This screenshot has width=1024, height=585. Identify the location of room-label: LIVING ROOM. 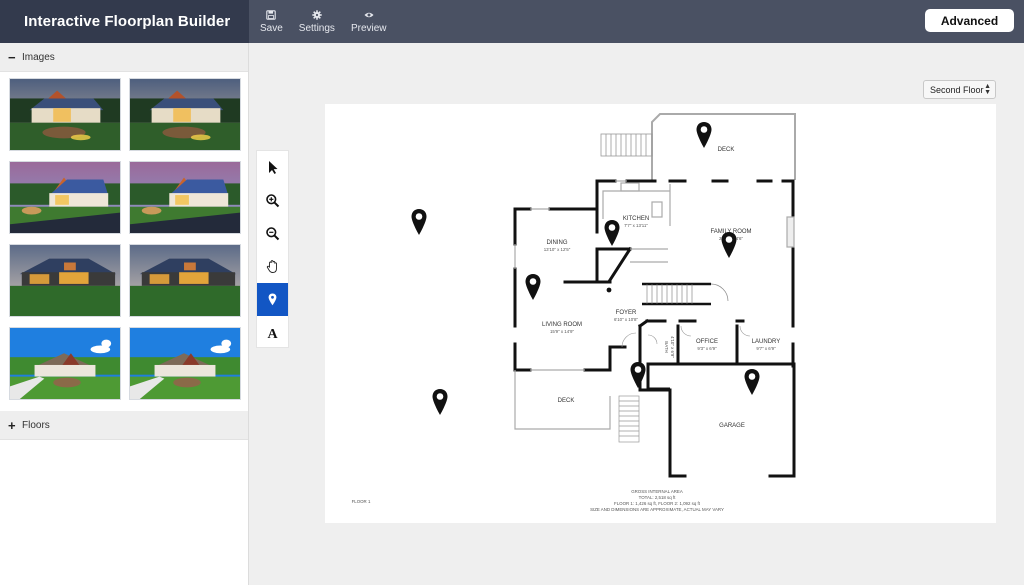
(562, 325).